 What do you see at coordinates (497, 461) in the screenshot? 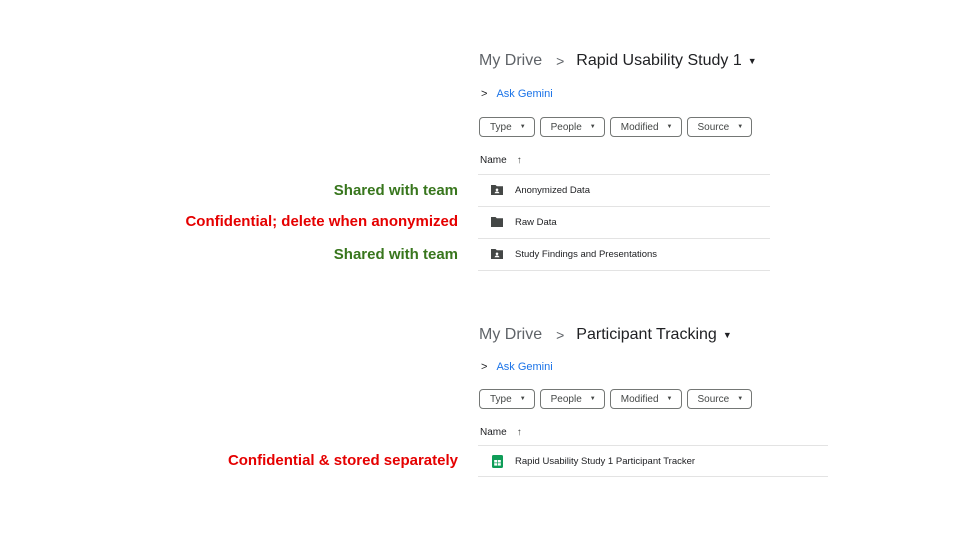
I see `google-sheets-icon` at bounding box center [497, 461].